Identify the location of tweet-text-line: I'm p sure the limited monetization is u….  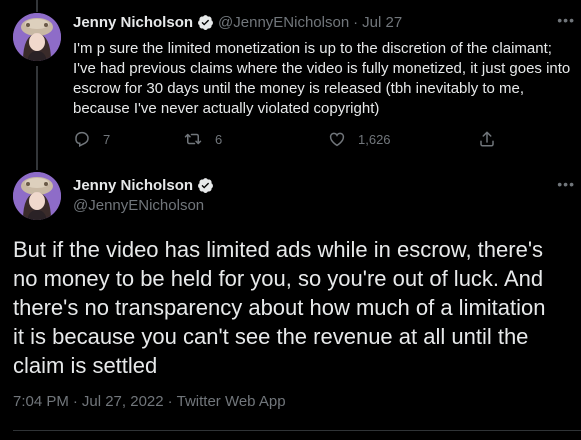
(312, 48).